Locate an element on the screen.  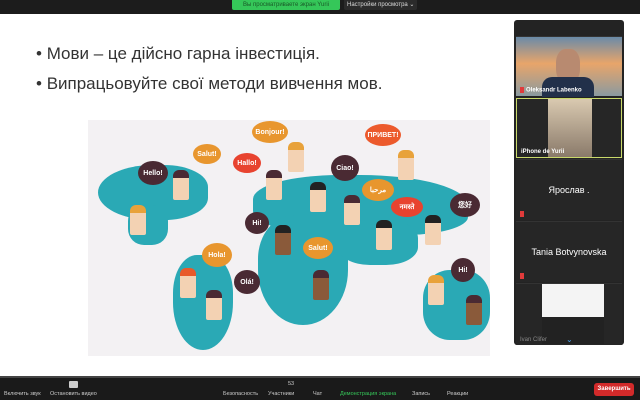
speech-bubble: Hallo! is located at coordinates (247, 163).